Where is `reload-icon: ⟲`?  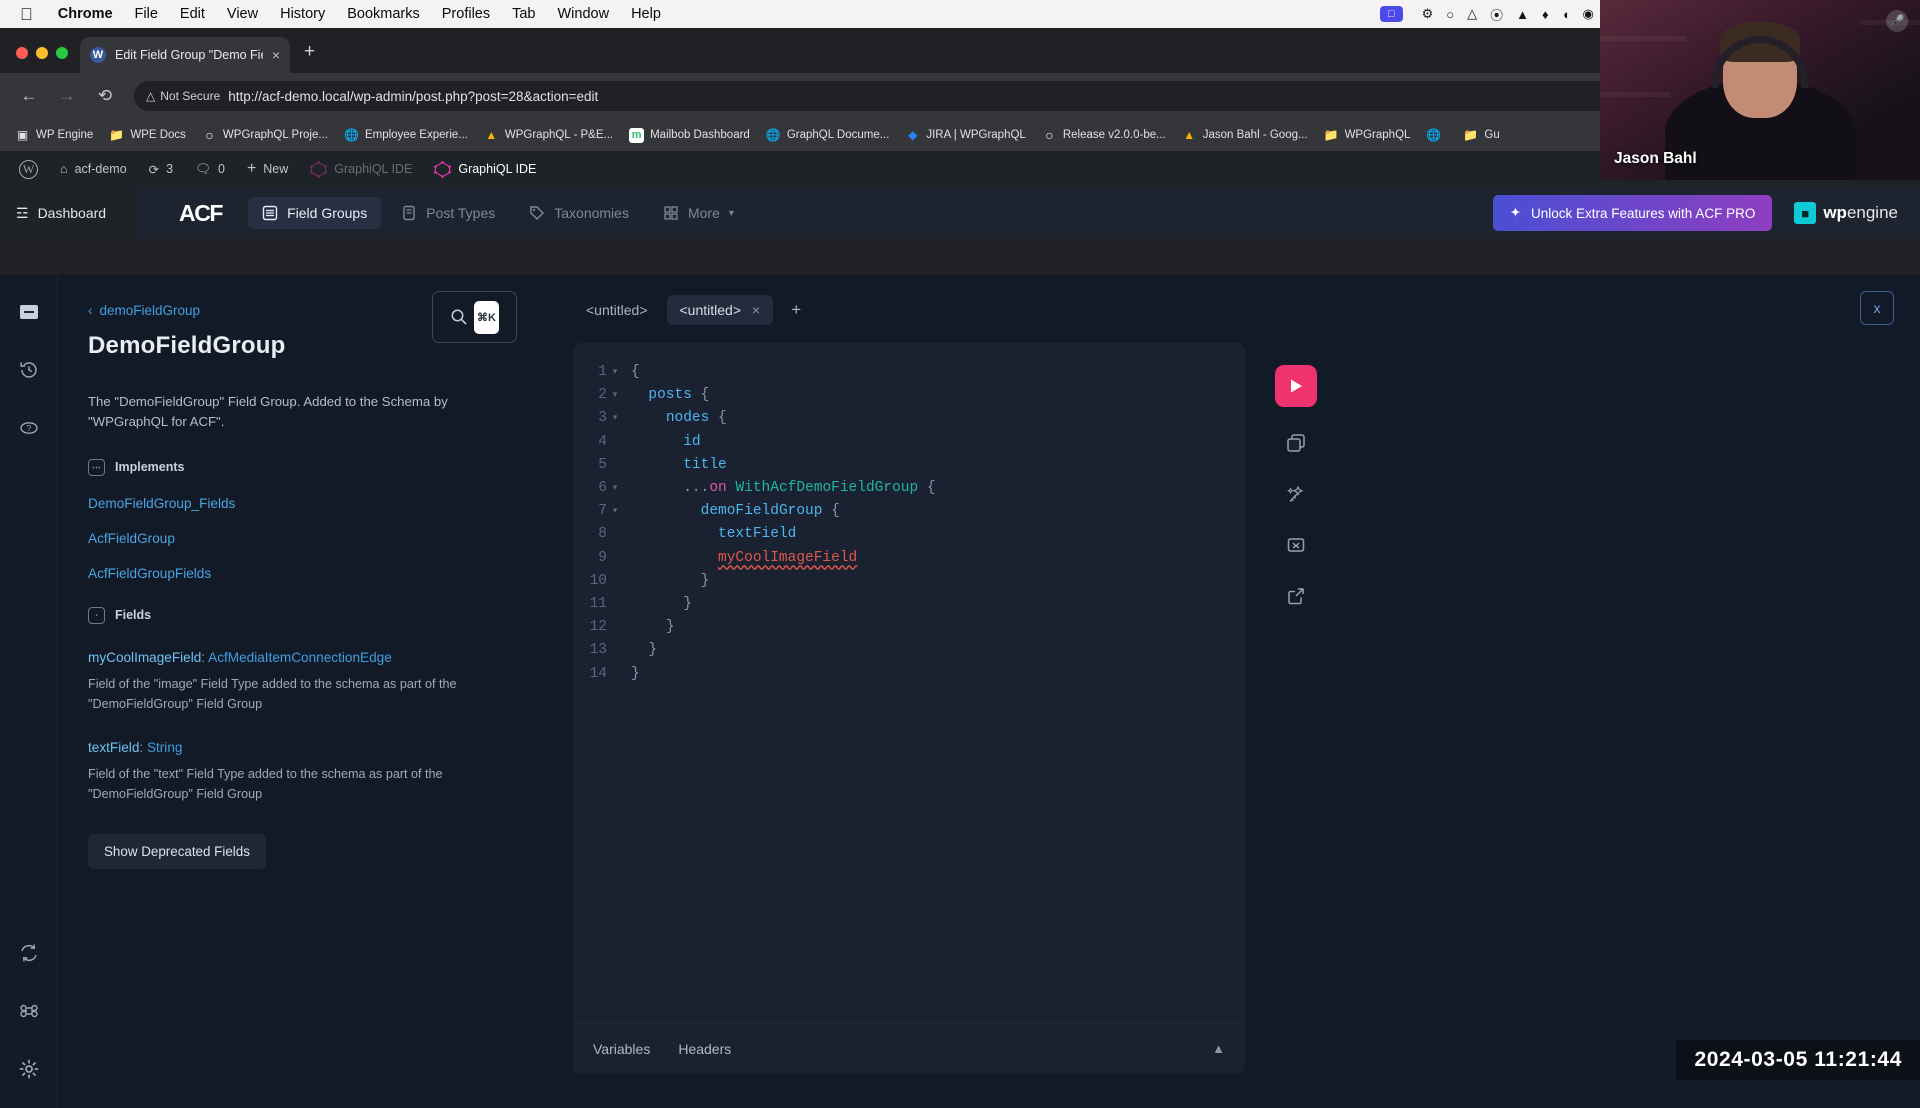 reload-icon: ⟲ is located at coordinates (105, 96).